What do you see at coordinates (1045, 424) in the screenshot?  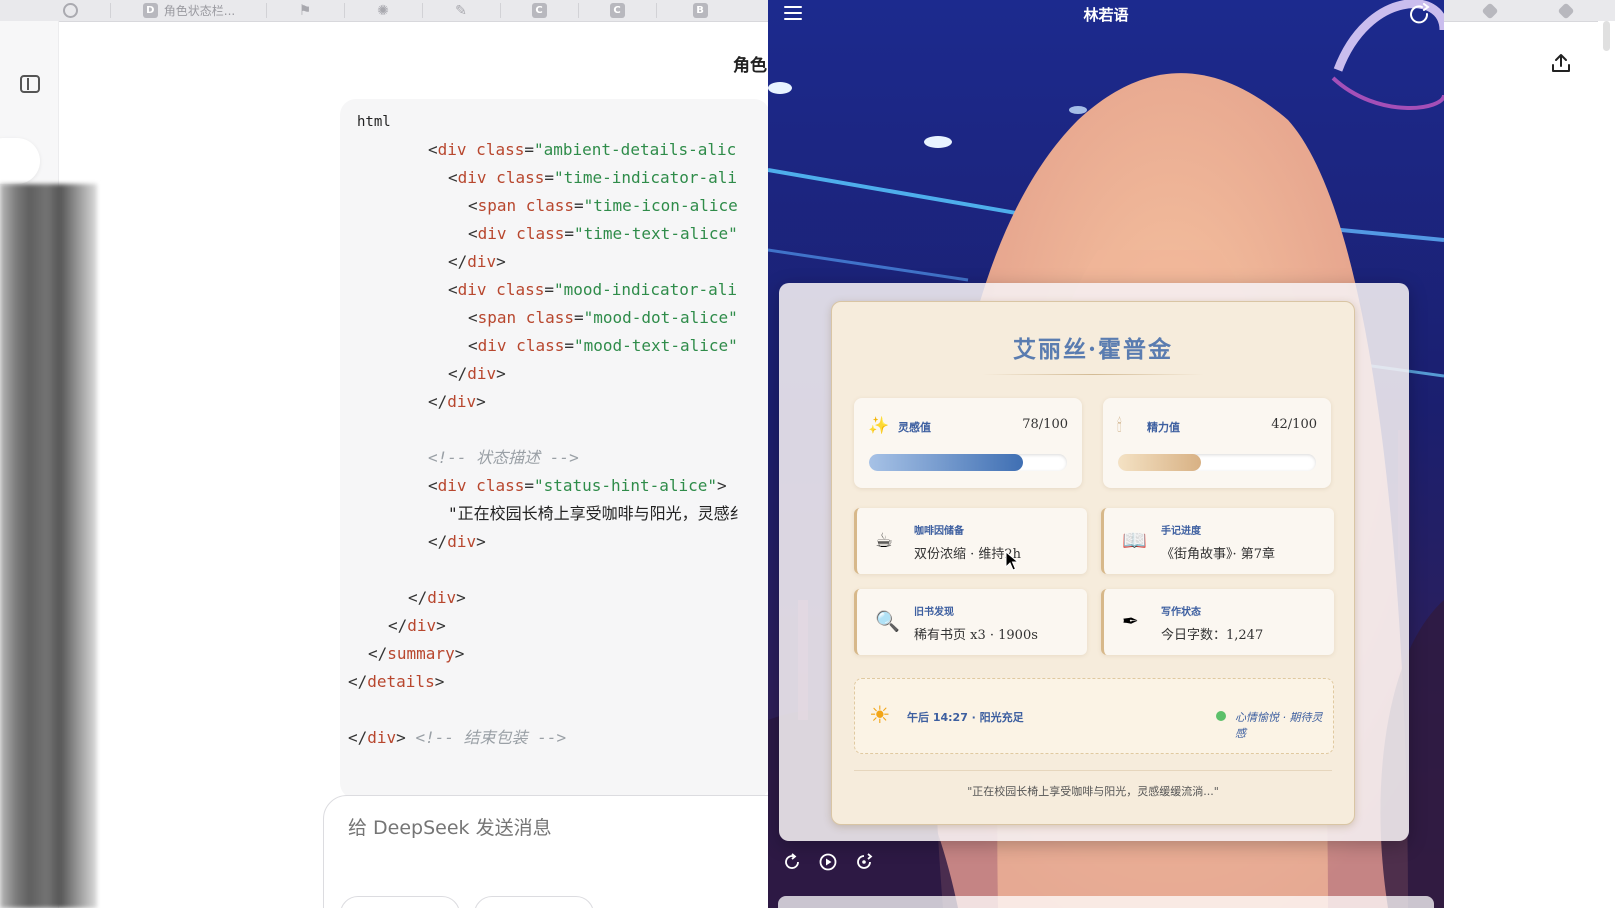 I see `stat-value: 78/100` at bounding box center [1045, 424].